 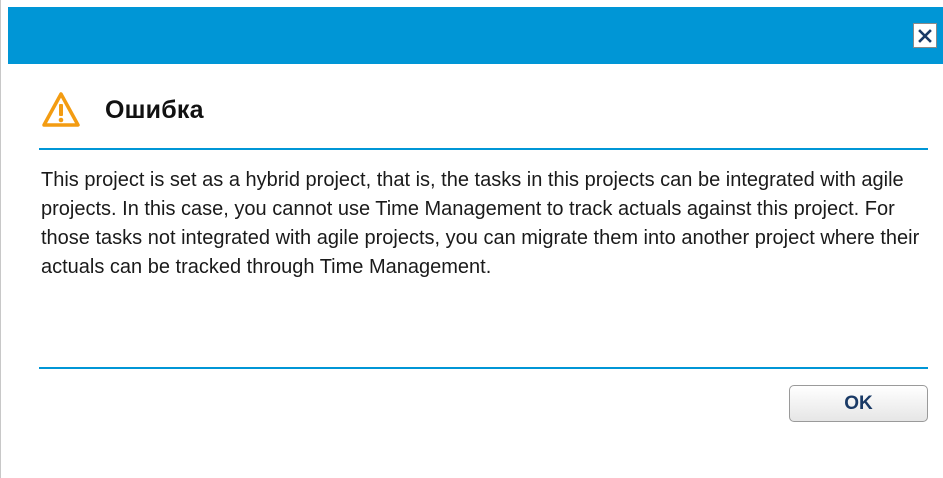 What do you see at coordinates (483, 368) in the screenshot?
I see `footer-divider` at bounding box center [483, 368].